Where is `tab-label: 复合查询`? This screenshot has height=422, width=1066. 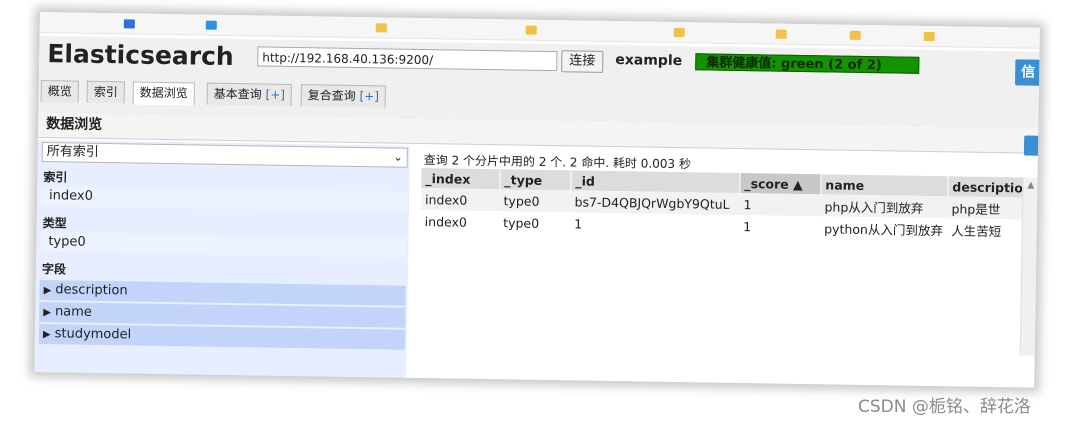
tab-label: 复合查询 is located at coordinates (331, 95).